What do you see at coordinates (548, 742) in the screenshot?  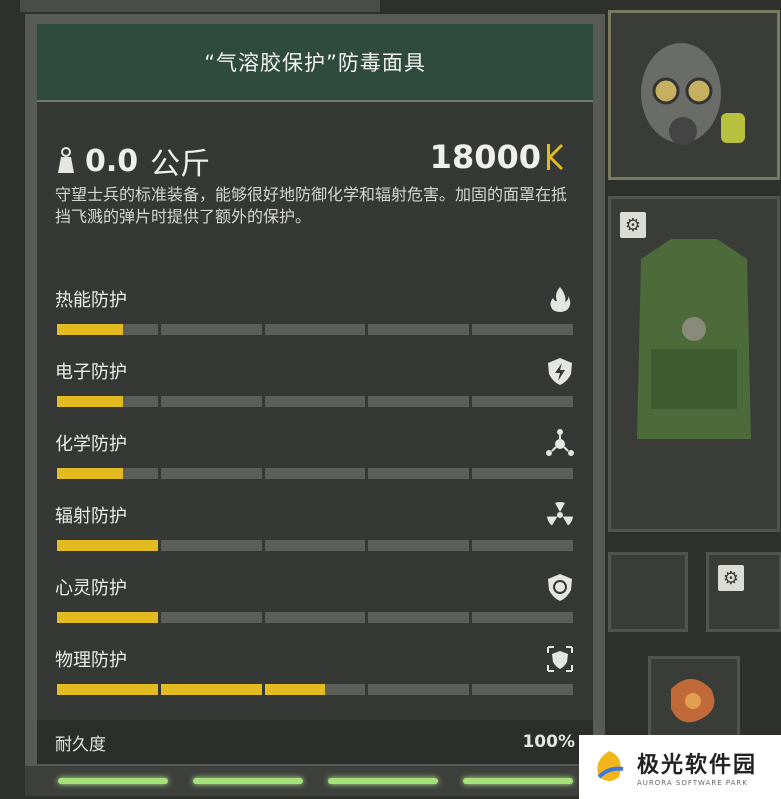 I see `durability-value: 100%` at bounding box center [548, 742].